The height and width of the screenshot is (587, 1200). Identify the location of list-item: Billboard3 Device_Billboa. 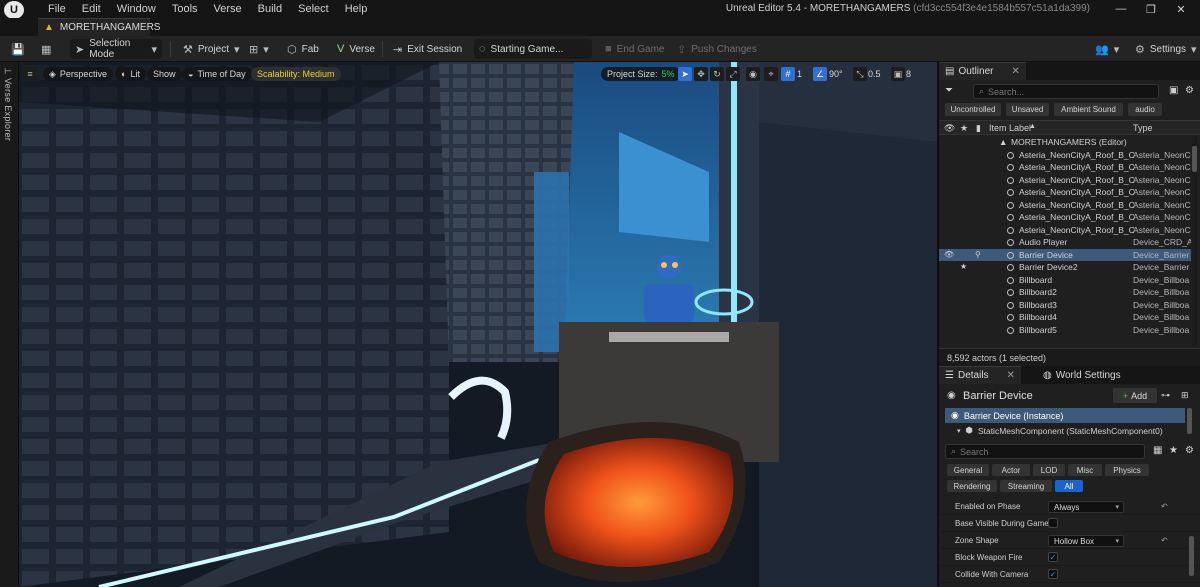
(1065, 305).